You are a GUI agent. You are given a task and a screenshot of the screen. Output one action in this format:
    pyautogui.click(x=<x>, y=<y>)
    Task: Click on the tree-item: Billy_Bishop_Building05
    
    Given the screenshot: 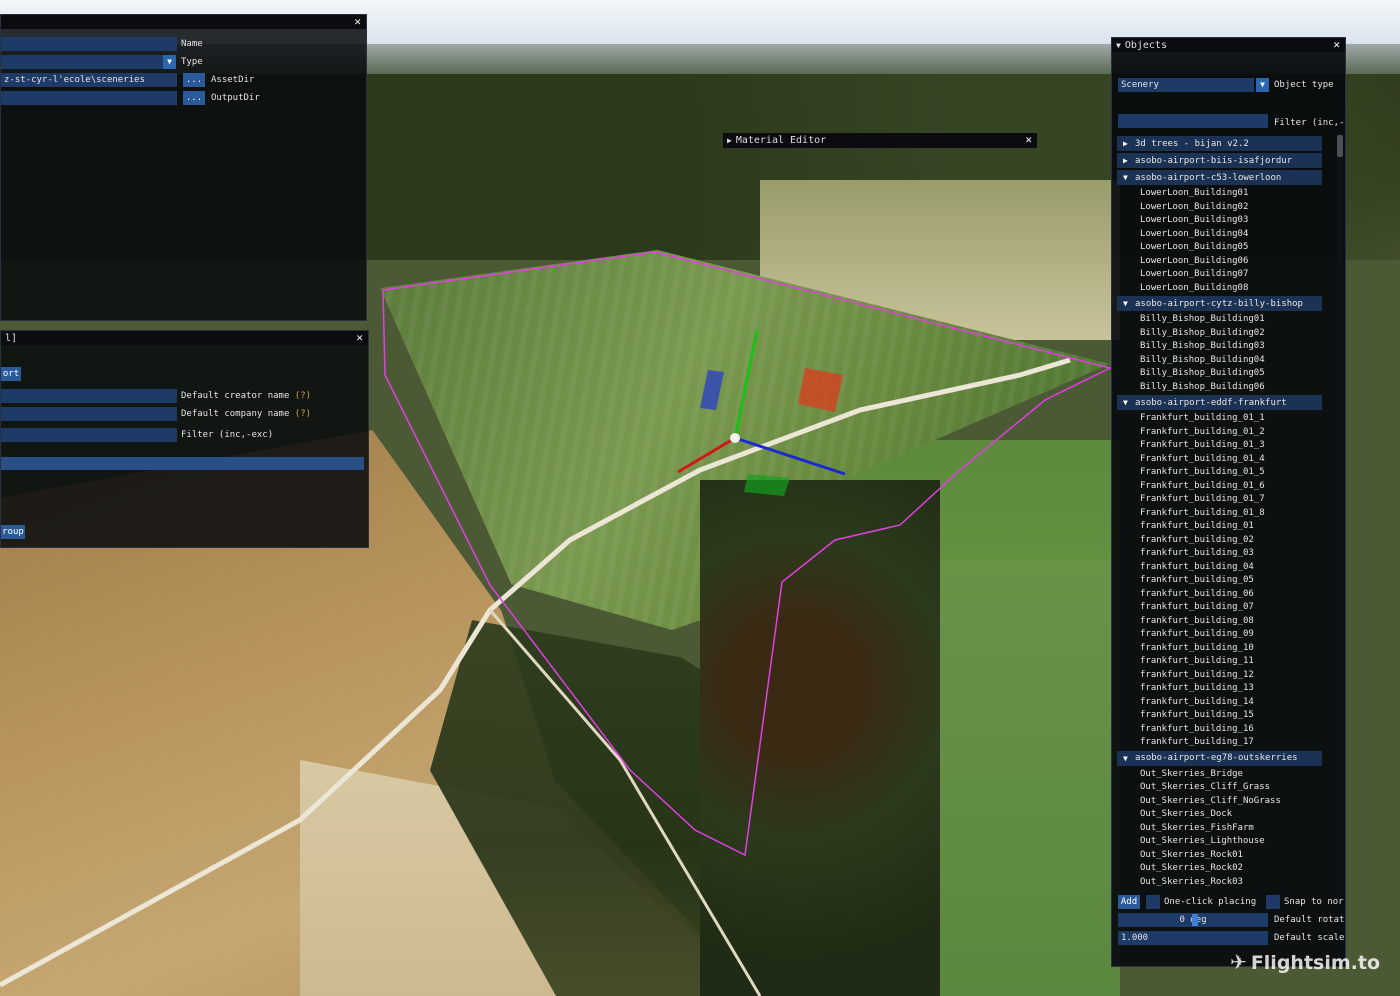 What is the action you would take?
    pyautogui.click(x=1228, y=374)
    